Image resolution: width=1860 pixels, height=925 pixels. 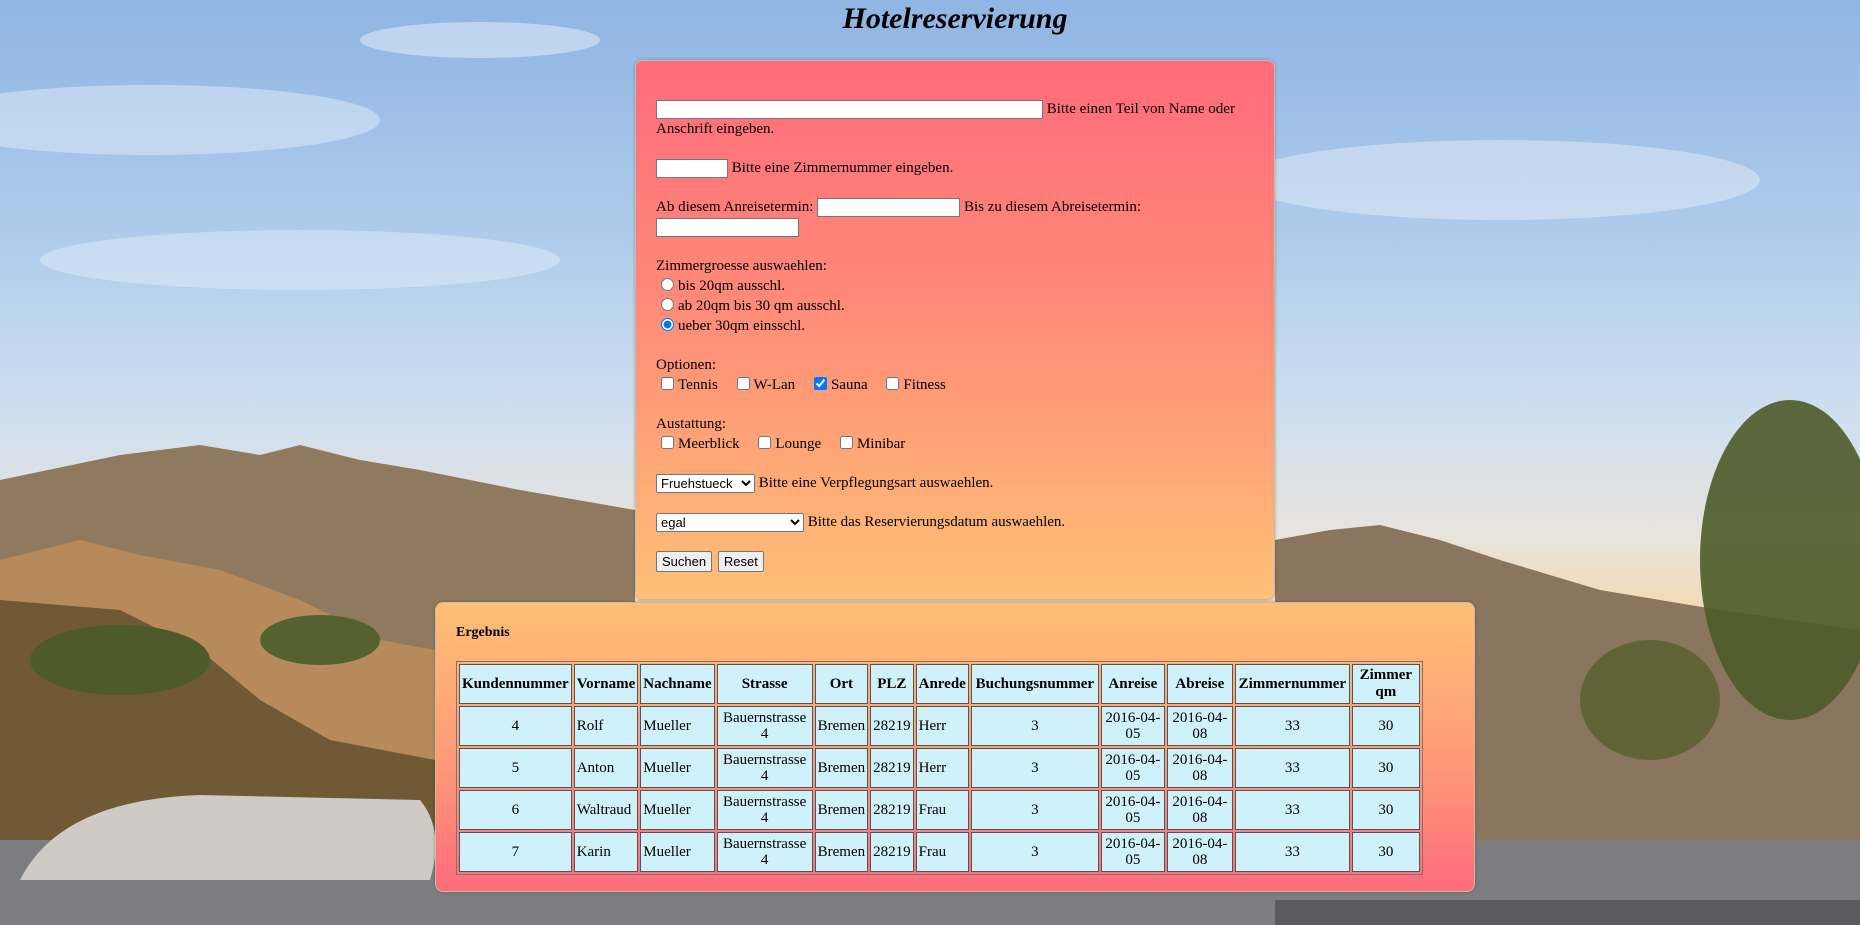 I want to click on option-wlan: W-Lan, so click(x=763, y=385).